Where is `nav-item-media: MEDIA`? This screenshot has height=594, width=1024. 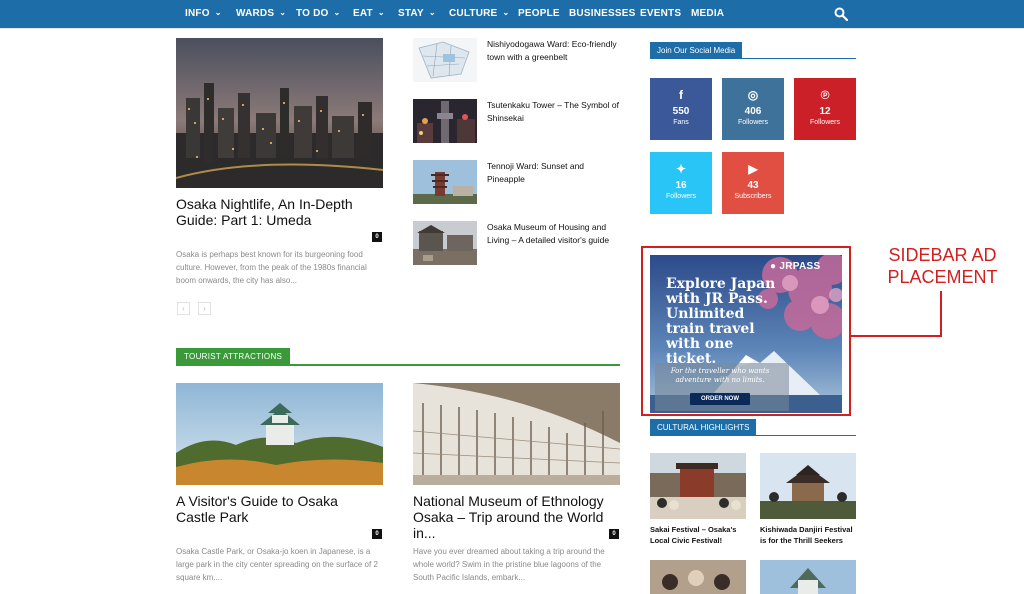 nav-item-media: MEDIA is located at coordinates (707, 14).